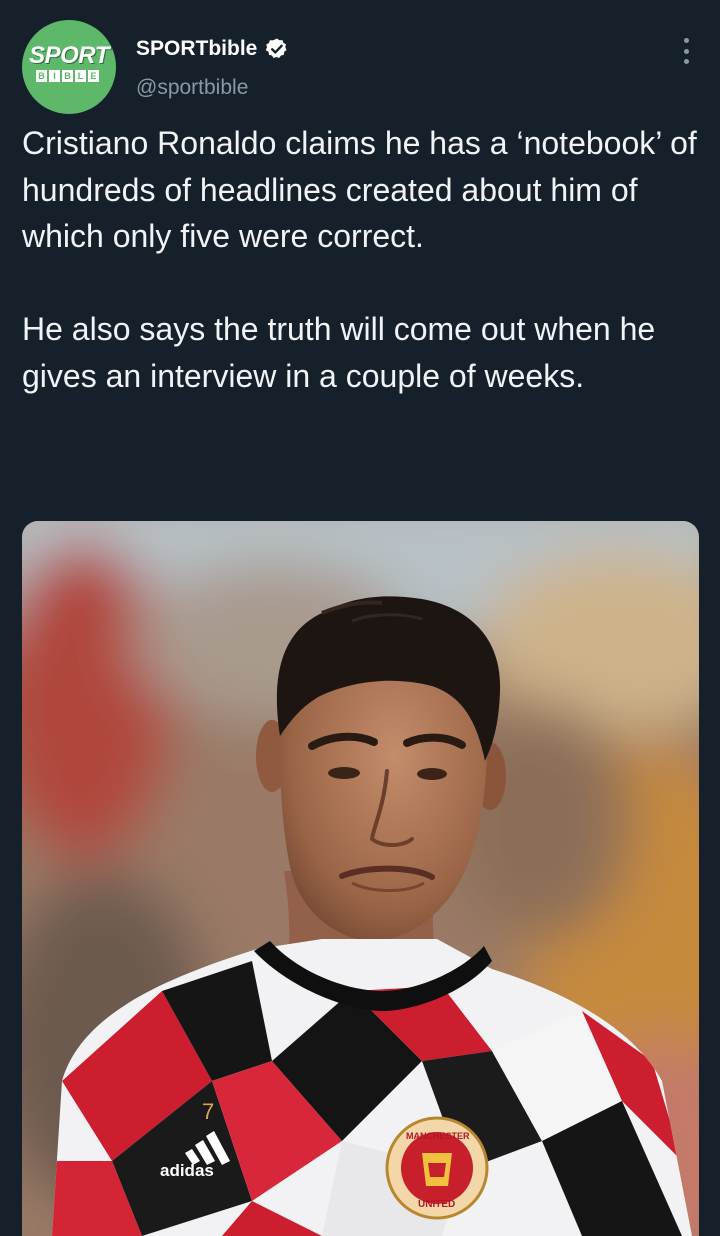 Image resolution: width=720 pixels, height=1236 pixels. I want to click on more-options-icon, so click(686, 51).